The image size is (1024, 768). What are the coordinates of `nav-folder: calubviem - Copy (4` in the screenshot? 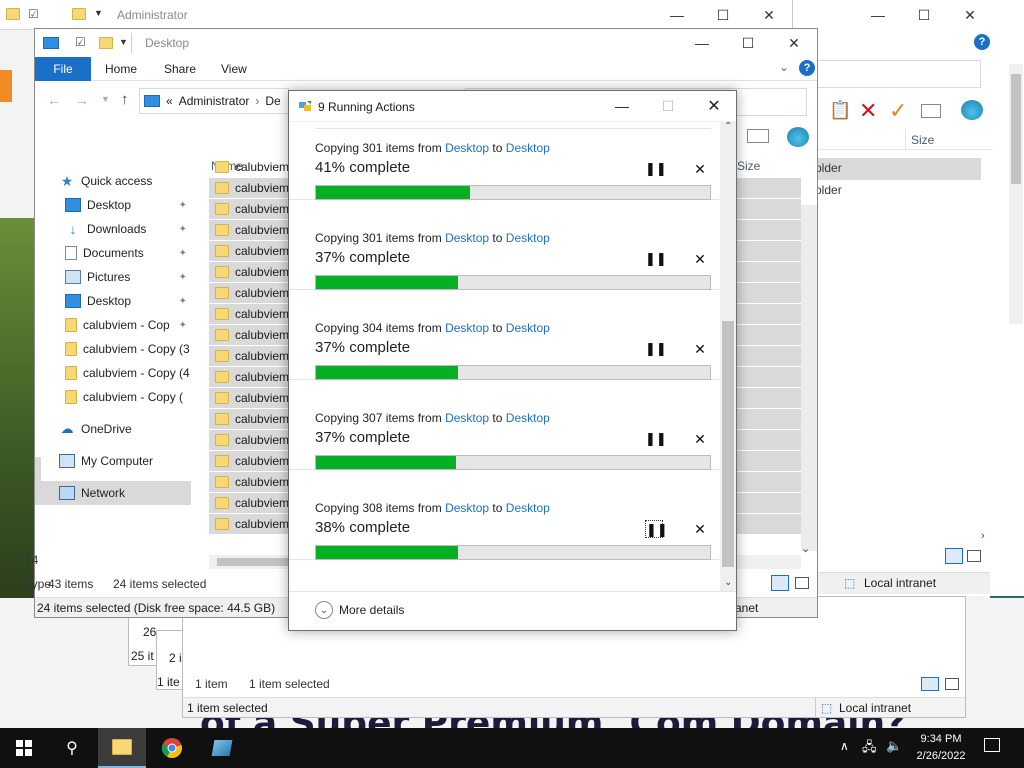 It's located at (128, 373).